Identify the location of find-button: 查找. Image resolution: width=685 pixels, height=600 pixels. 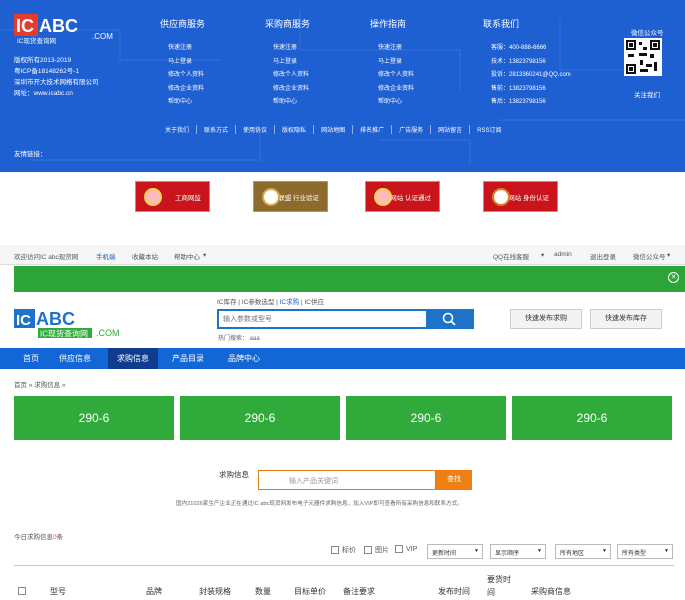
(454, 480).